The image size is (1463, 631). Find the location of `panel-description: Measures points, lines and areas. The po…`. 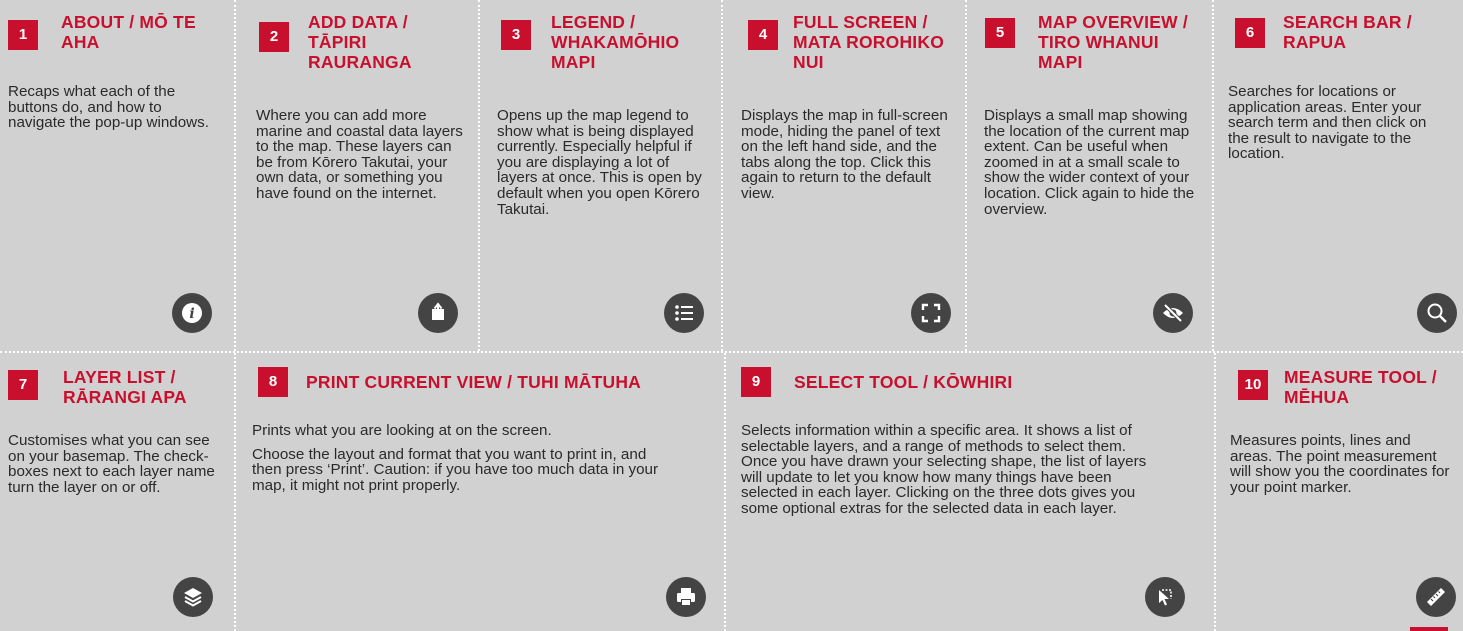

panel-description: Measures points, lines and areas. The po… is located at coordinates (1340, 464).